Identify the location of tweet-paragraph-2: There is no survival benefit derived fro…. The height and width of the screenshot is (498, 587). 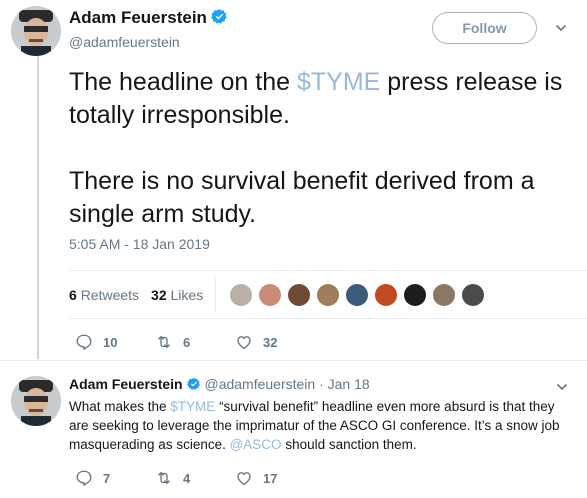
(302, 197).